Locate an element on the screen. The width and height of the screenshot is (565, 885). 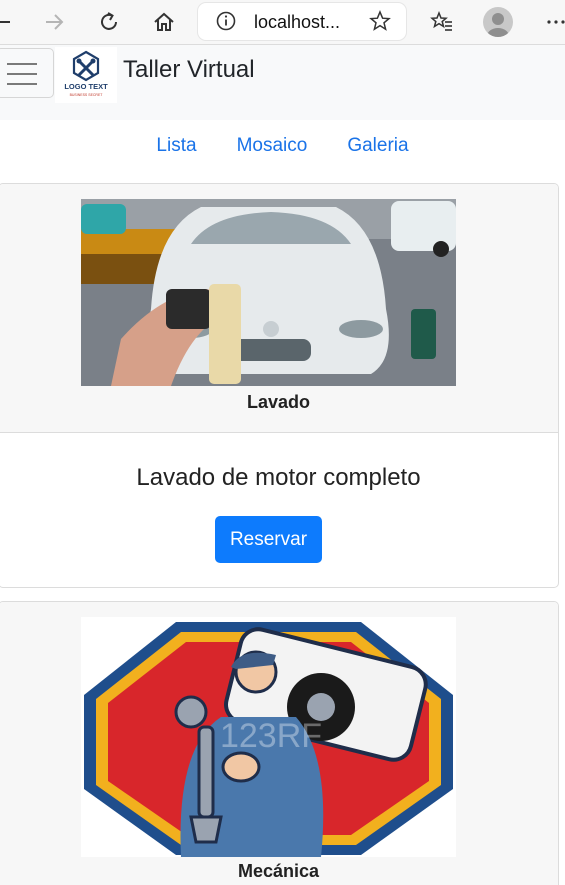
svg-text: 123RF is located at coordinates (271, 736).